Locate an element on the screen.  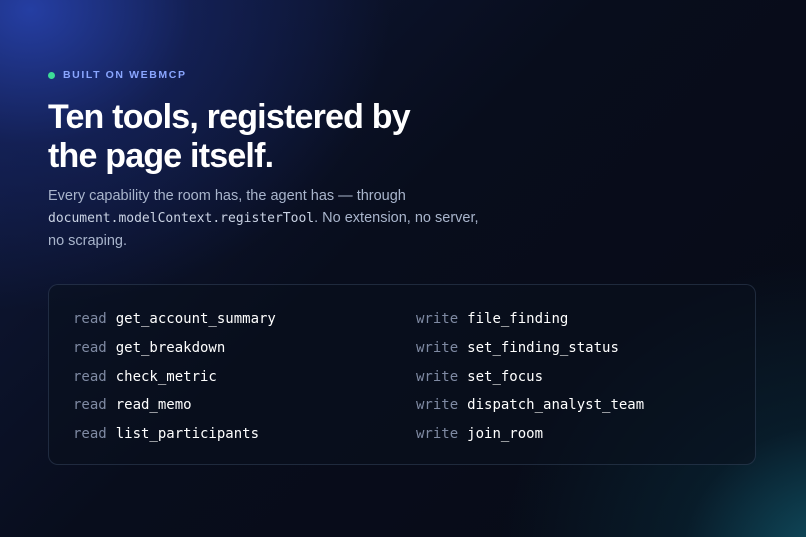
tool-name: set_focus is located at coordinates (505, 376).